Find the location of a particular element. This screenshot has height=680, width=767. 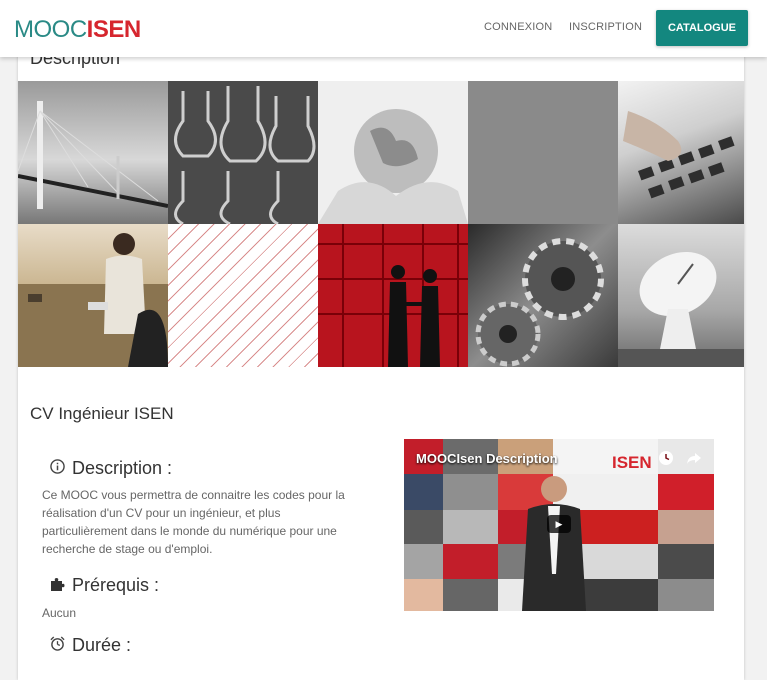

video-title: MOOCIsen Description is located at coordinates (487, 458).